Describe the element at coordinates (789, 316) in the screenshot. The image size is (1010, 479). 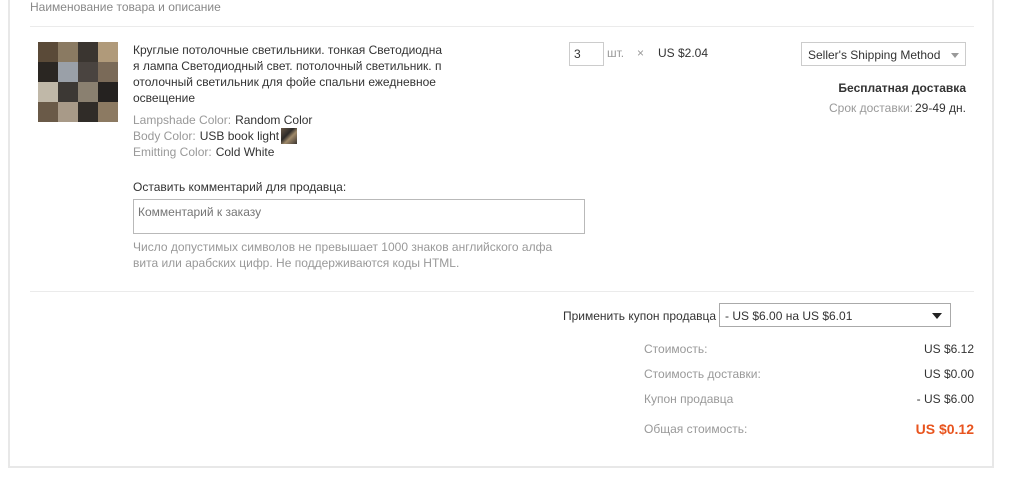
I see `coupon-value: - US $6.00 на US $6.01` at that location.